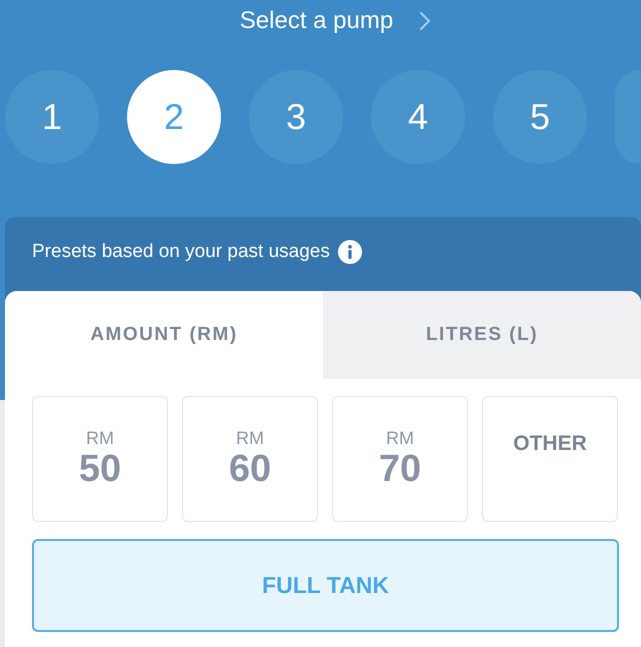 The width and height of the screenshot is (641, 647). What do you see at coordinates (52, 117) in the screenshot?
I see `pump-number-button: 1` at bounding box center [52, 117].